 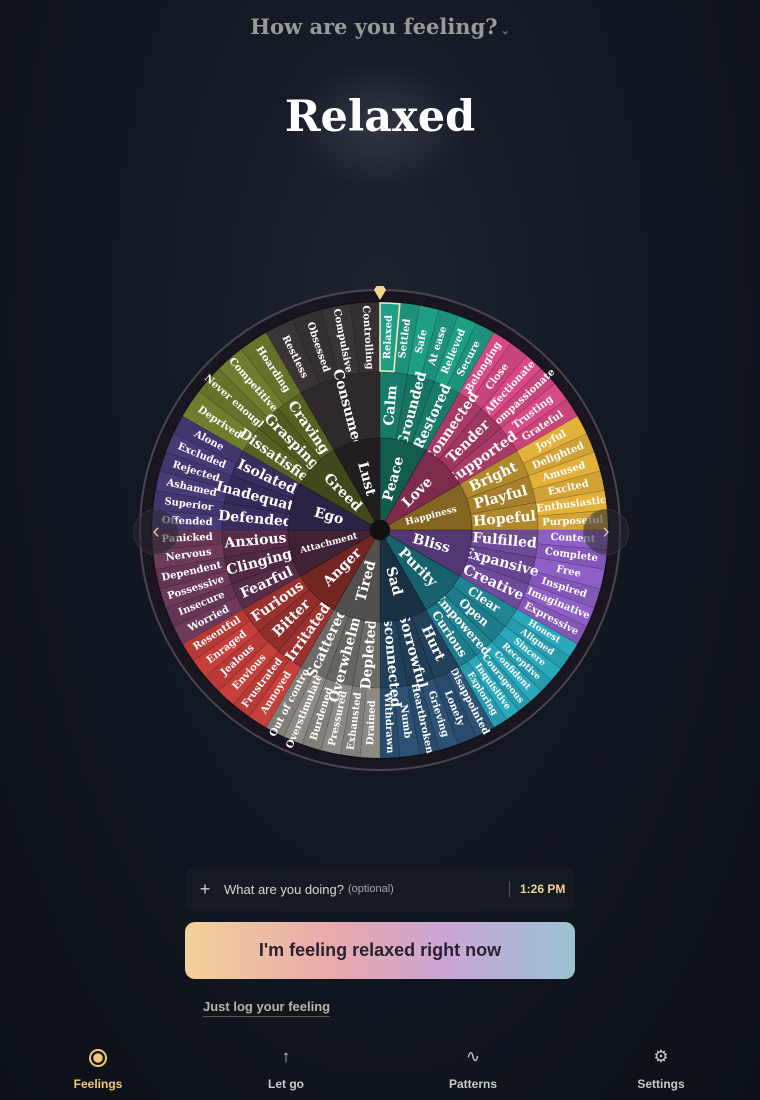 What do you see at coordinates (380, 1070) in the screenshot?
I see `bottom-tab-bar: Feelings ↑ Let go ∿ Patterns ⚙ Settings` at bounding box center [380, 1070].